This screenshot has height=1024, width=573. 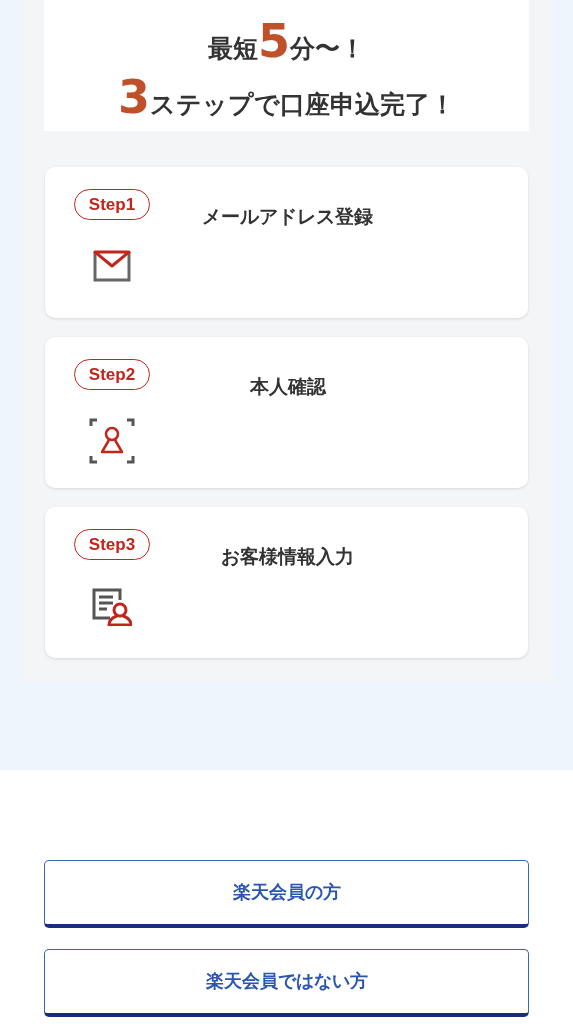 I want to click on member-option-button: 楽天会員の方, so click(x=286, y=894).